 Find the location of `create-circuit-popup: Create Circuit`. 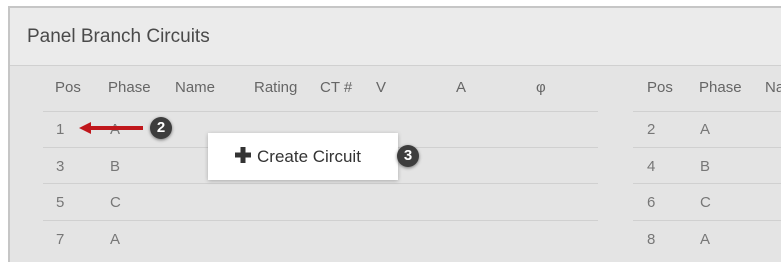

create-circuit-popup: Create Circuit is located at coordinates (303, 156).